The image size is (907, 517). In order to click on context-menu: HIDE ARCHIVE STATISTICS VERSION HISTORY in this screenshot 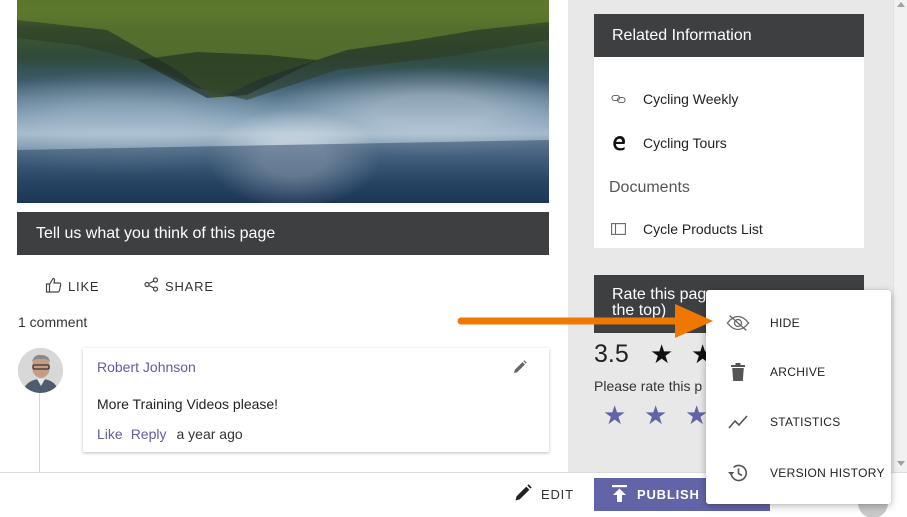, I will do `click(798, 397)`.